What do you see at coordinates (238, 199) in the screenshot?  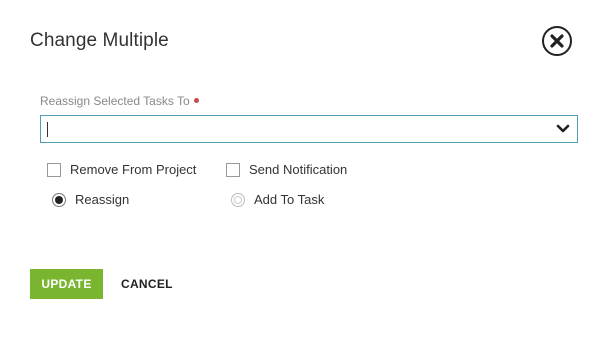 I see `radio-disabled-icon` at bounding box center [238, 199].